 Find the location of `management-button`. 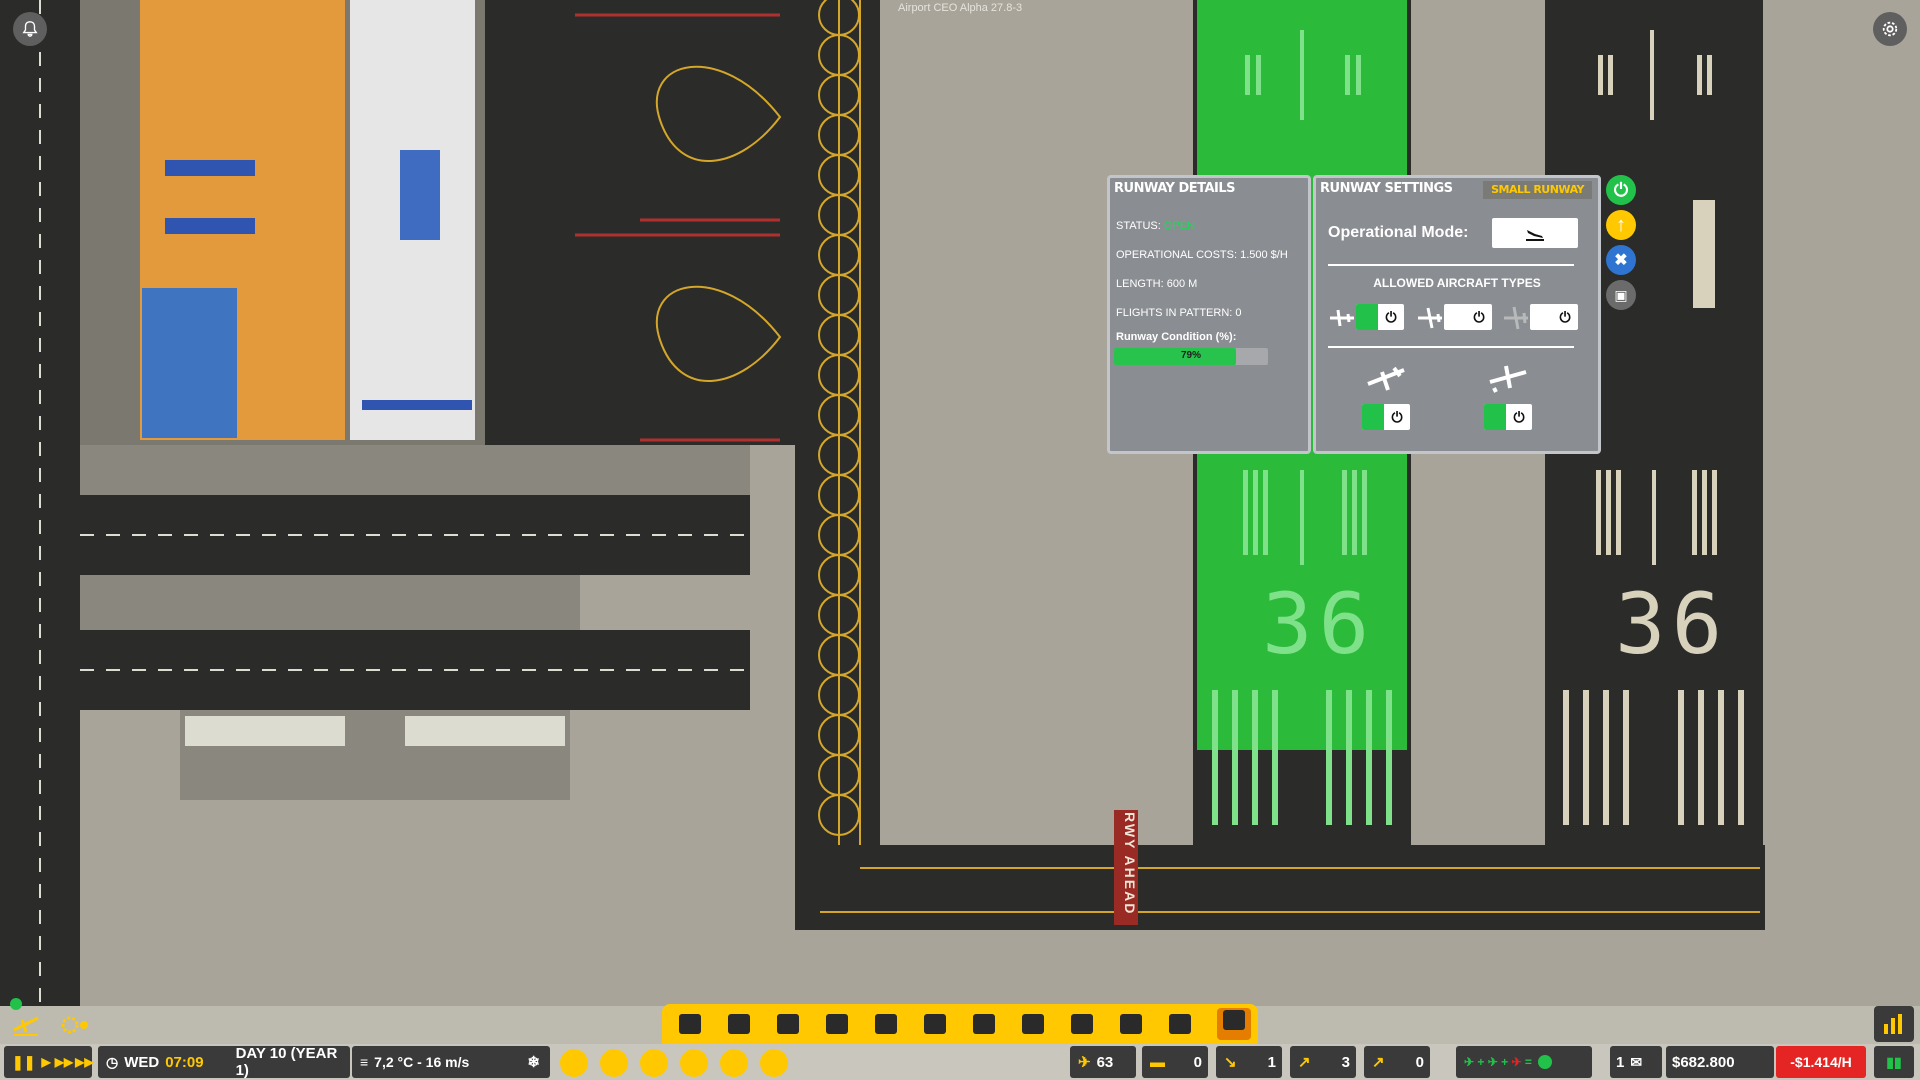

management-button is located at coordinates (75, 1025).